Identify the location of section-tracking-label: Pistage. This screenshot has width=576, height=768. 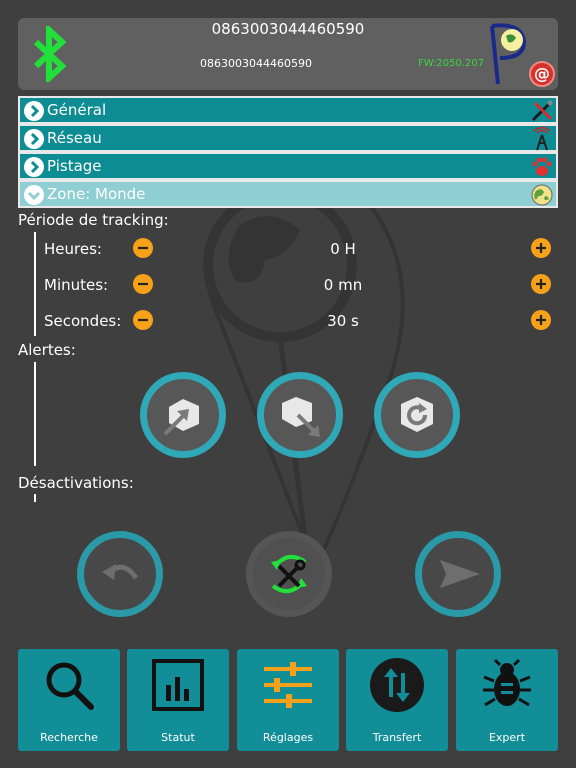
(74, 166).